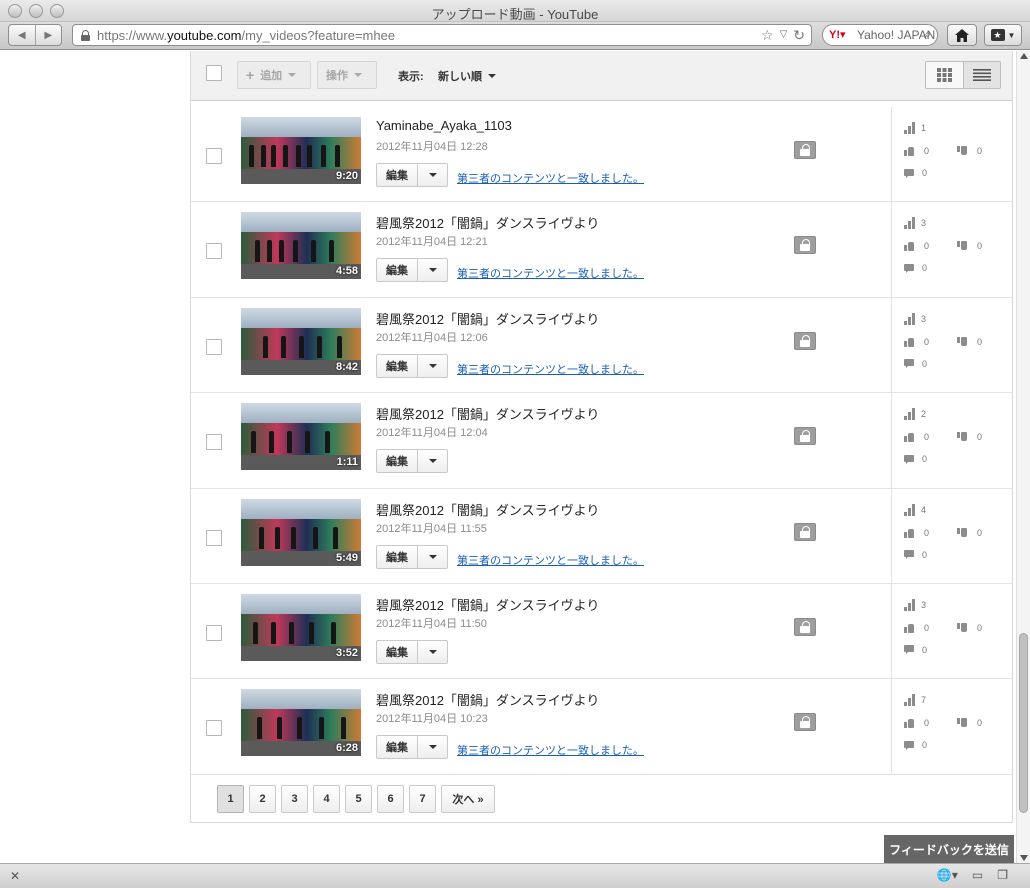 The height and width of the screenshot is (888, 1030). I want to click on globe-icon: 🌐▾, so click(947, 875).